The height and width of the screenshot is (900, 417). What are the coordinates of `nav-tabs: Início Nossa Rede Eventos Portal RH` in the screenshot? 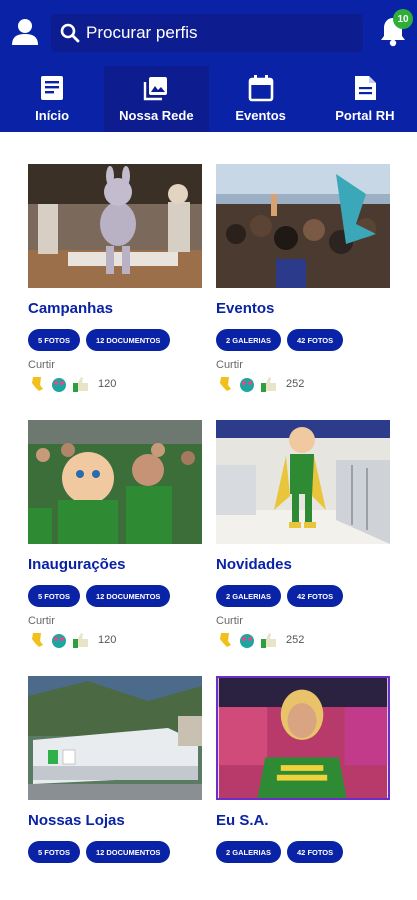 It's located at (208, 99).